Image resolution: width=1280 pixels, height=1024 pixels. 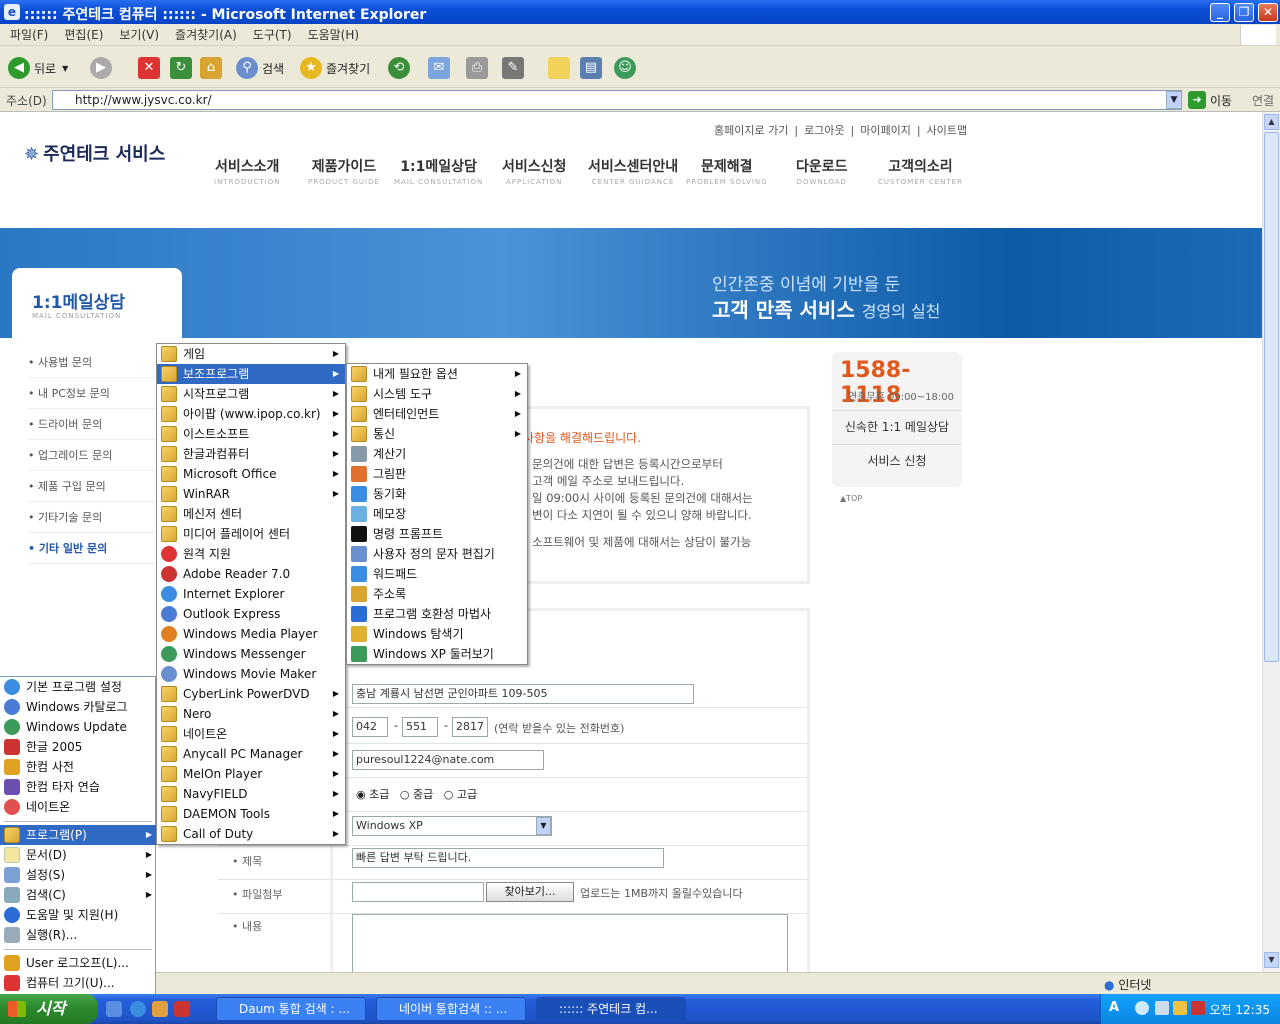 I want to click on menu-help: 도움말(H), so click(x=334, y=35).